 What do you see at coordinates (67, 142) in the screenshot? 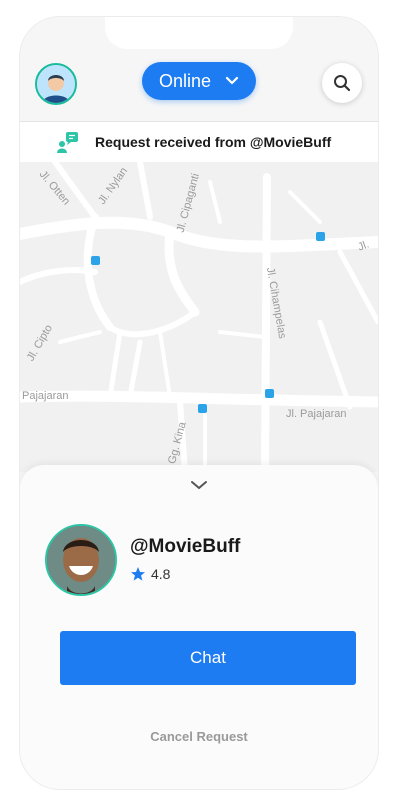
I see `chat-request-icon` at bounding box center [67, 142].